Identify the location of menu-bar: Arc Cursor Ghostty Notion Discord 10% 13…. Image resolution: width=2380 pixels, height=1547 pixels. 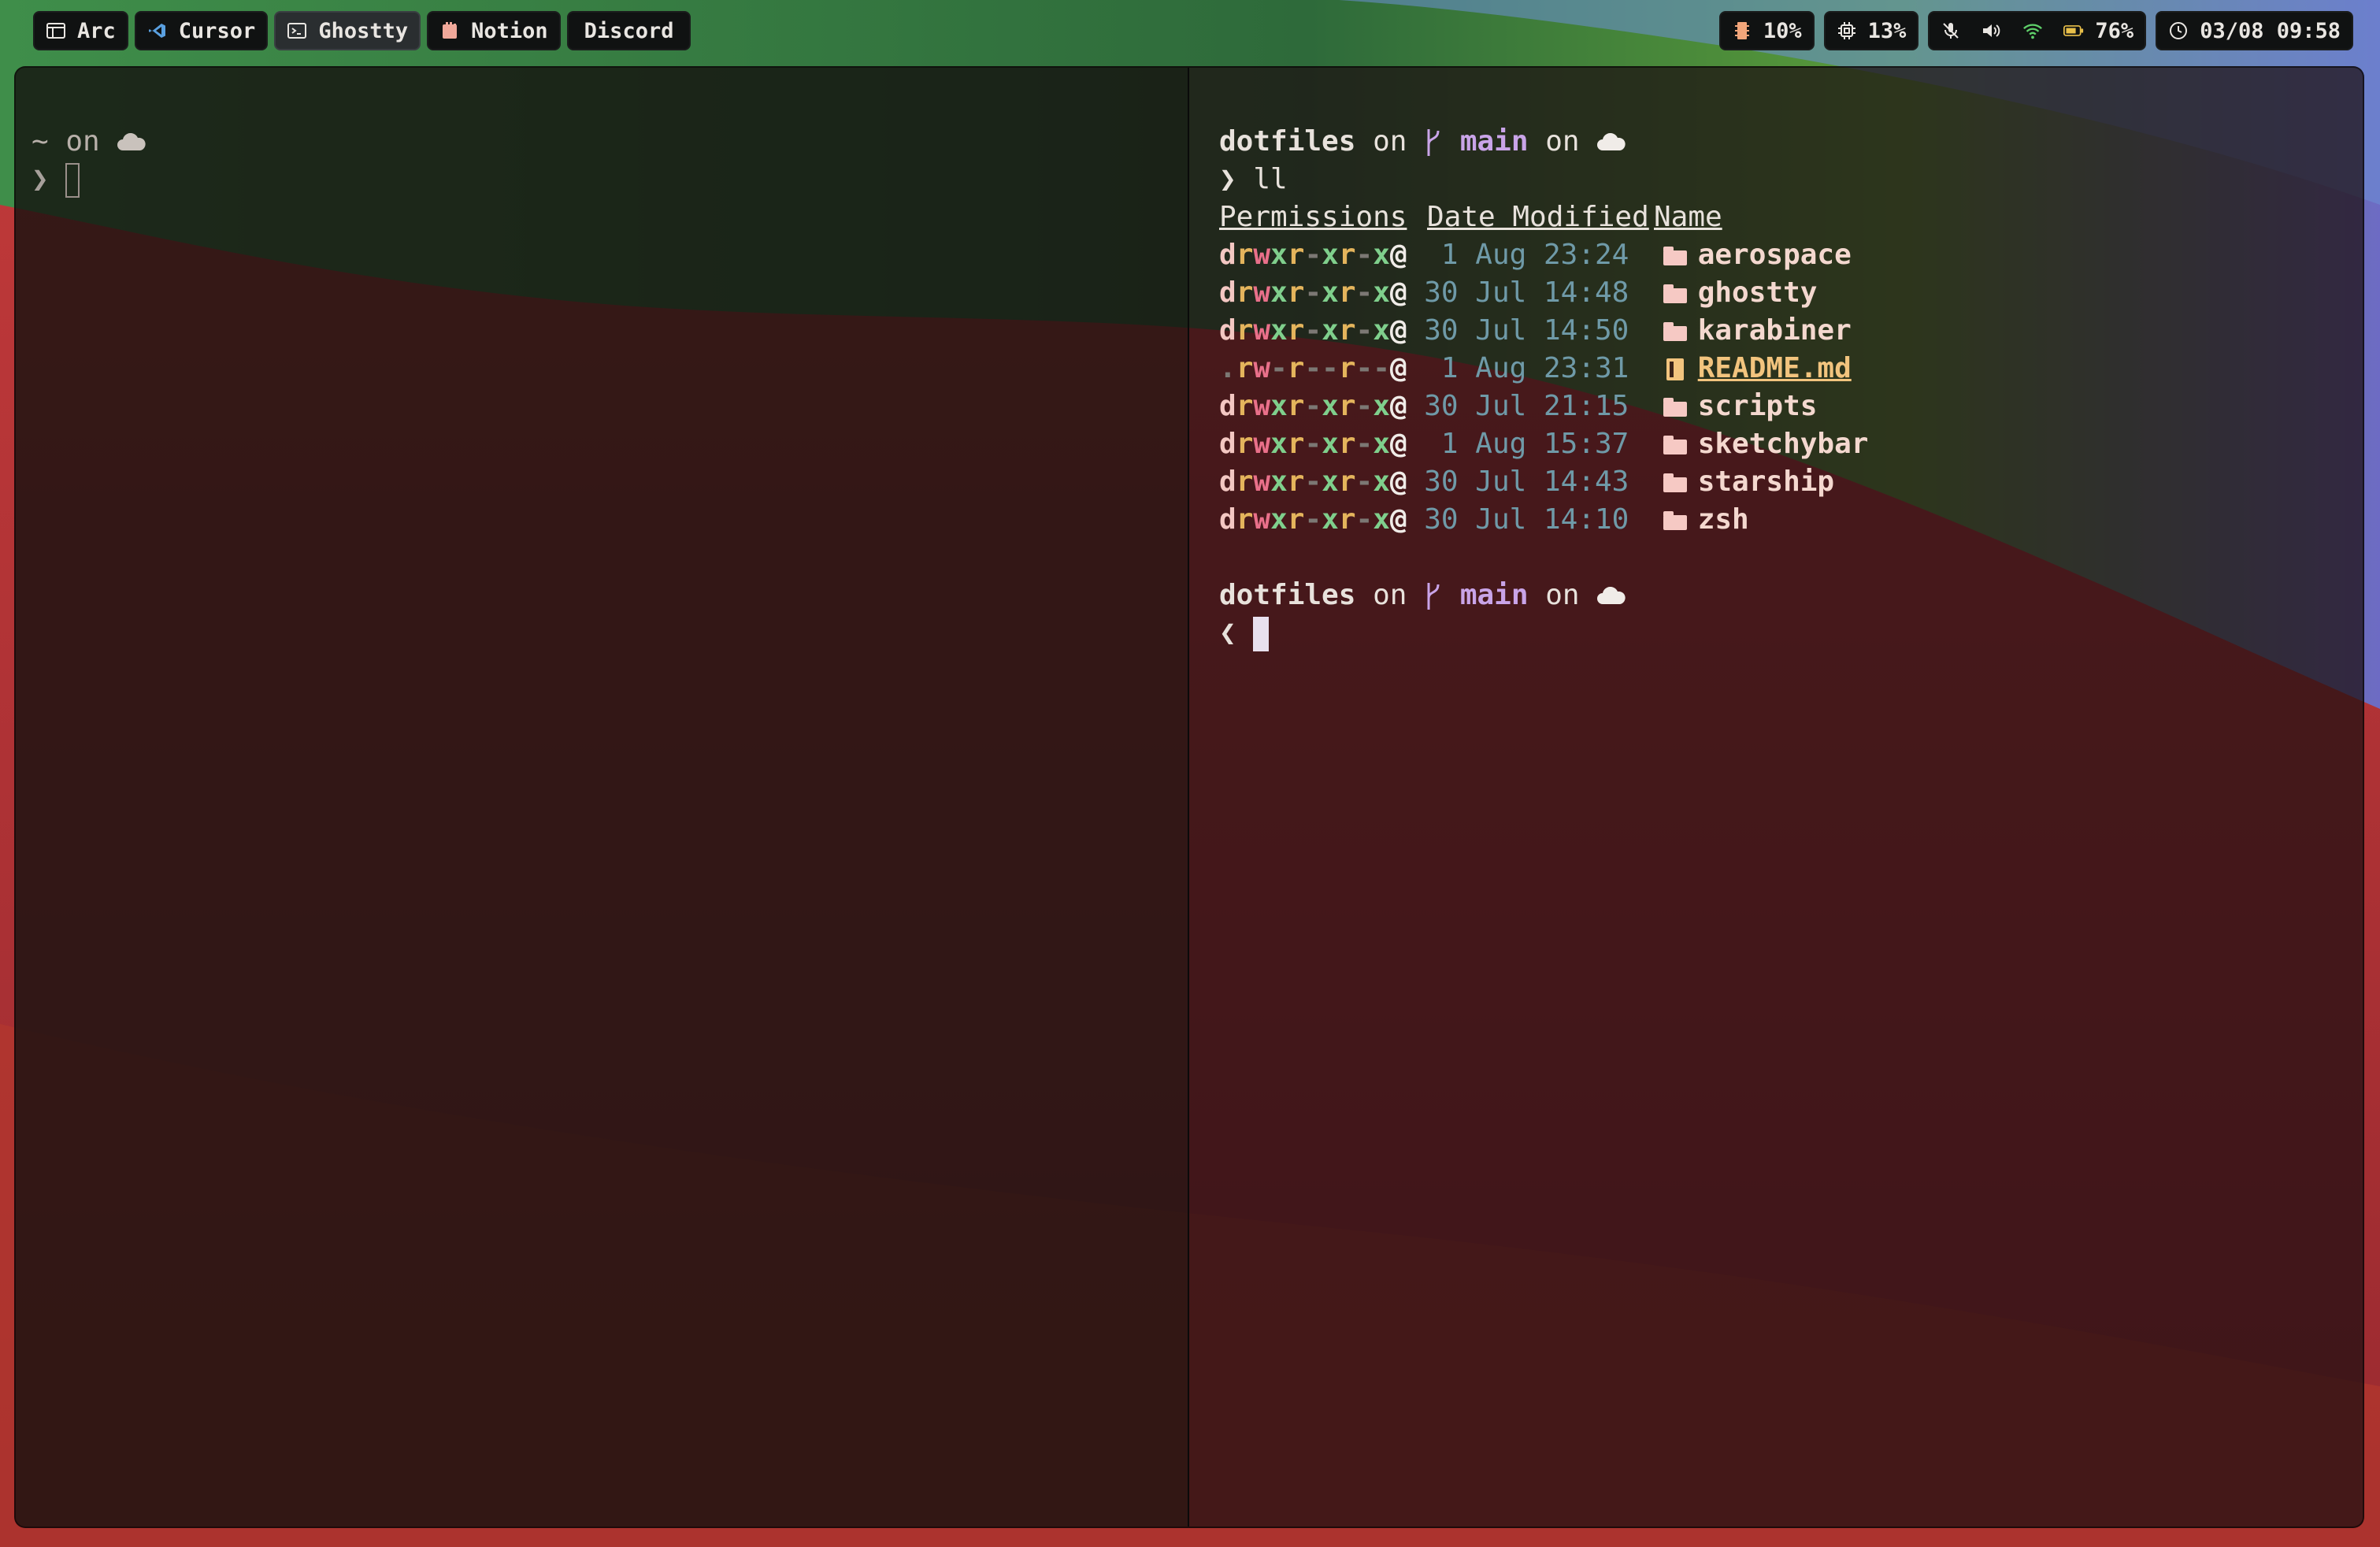
(1190, 31).